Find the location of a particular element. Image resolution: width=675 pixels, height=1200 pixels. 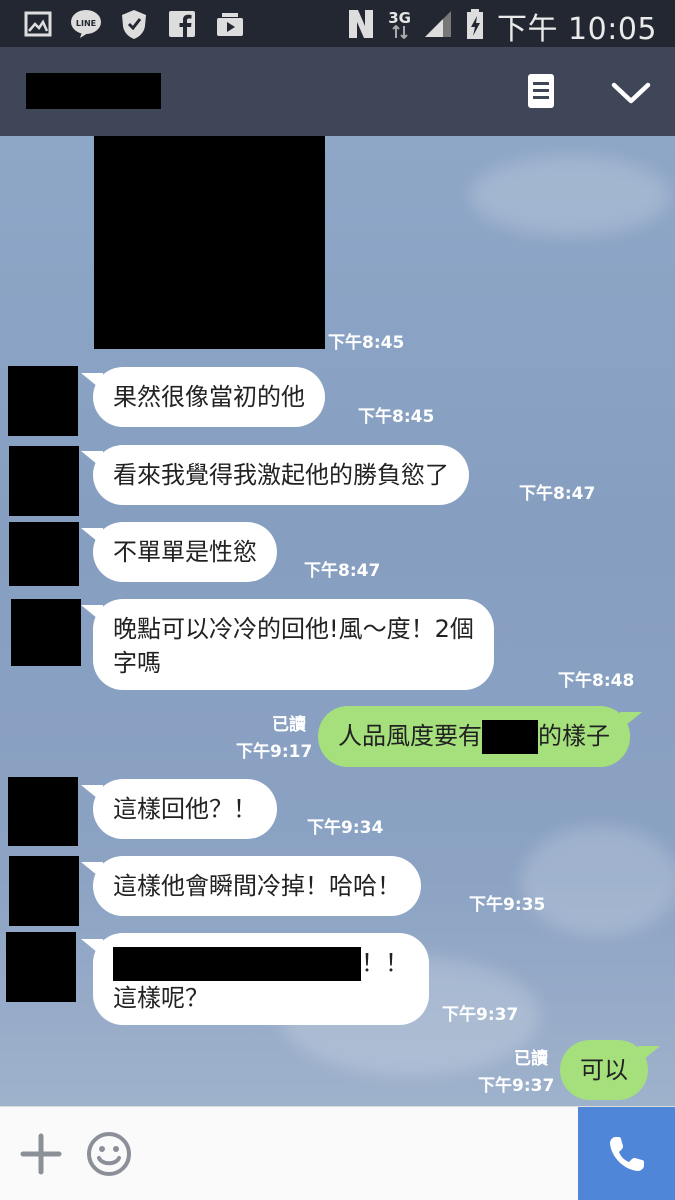

emoji-button is located at coordinates (109, 1154).